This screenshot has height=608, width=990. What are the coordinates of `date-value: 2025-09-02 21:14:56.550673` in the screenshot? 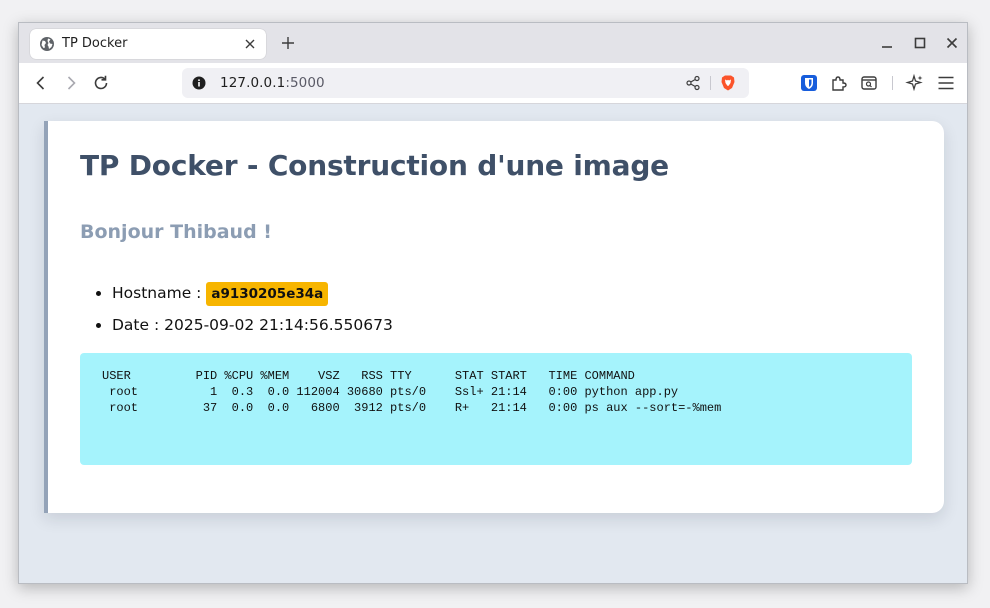 It's located at (278, 325).